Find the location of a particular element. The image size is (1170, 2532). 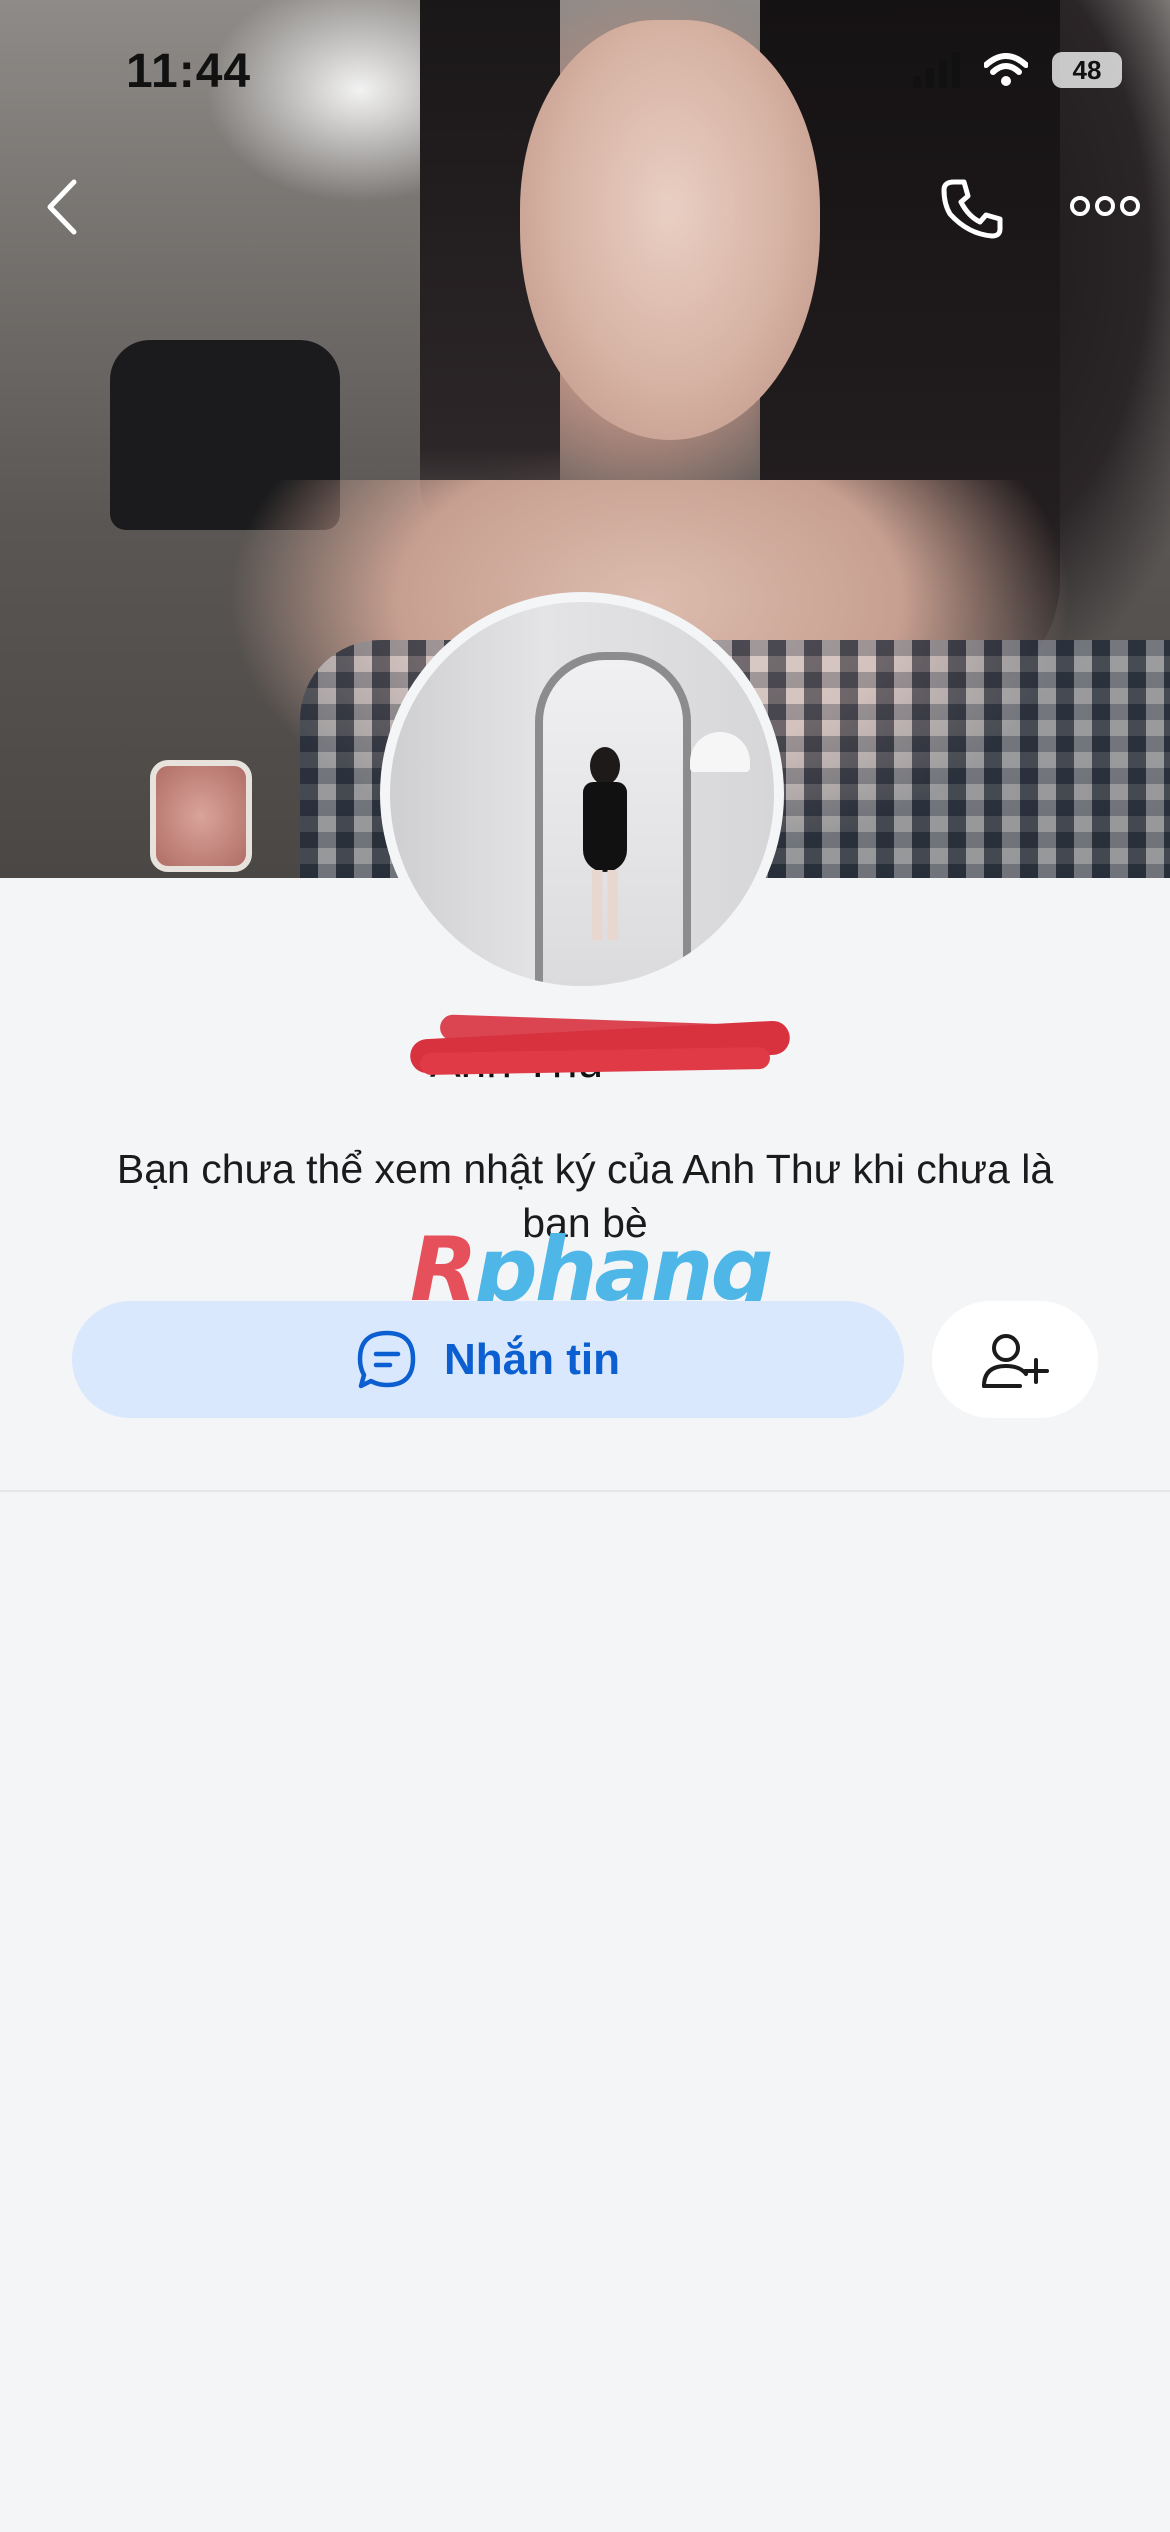

wifi-icon is located at coordinates (1006, 69).